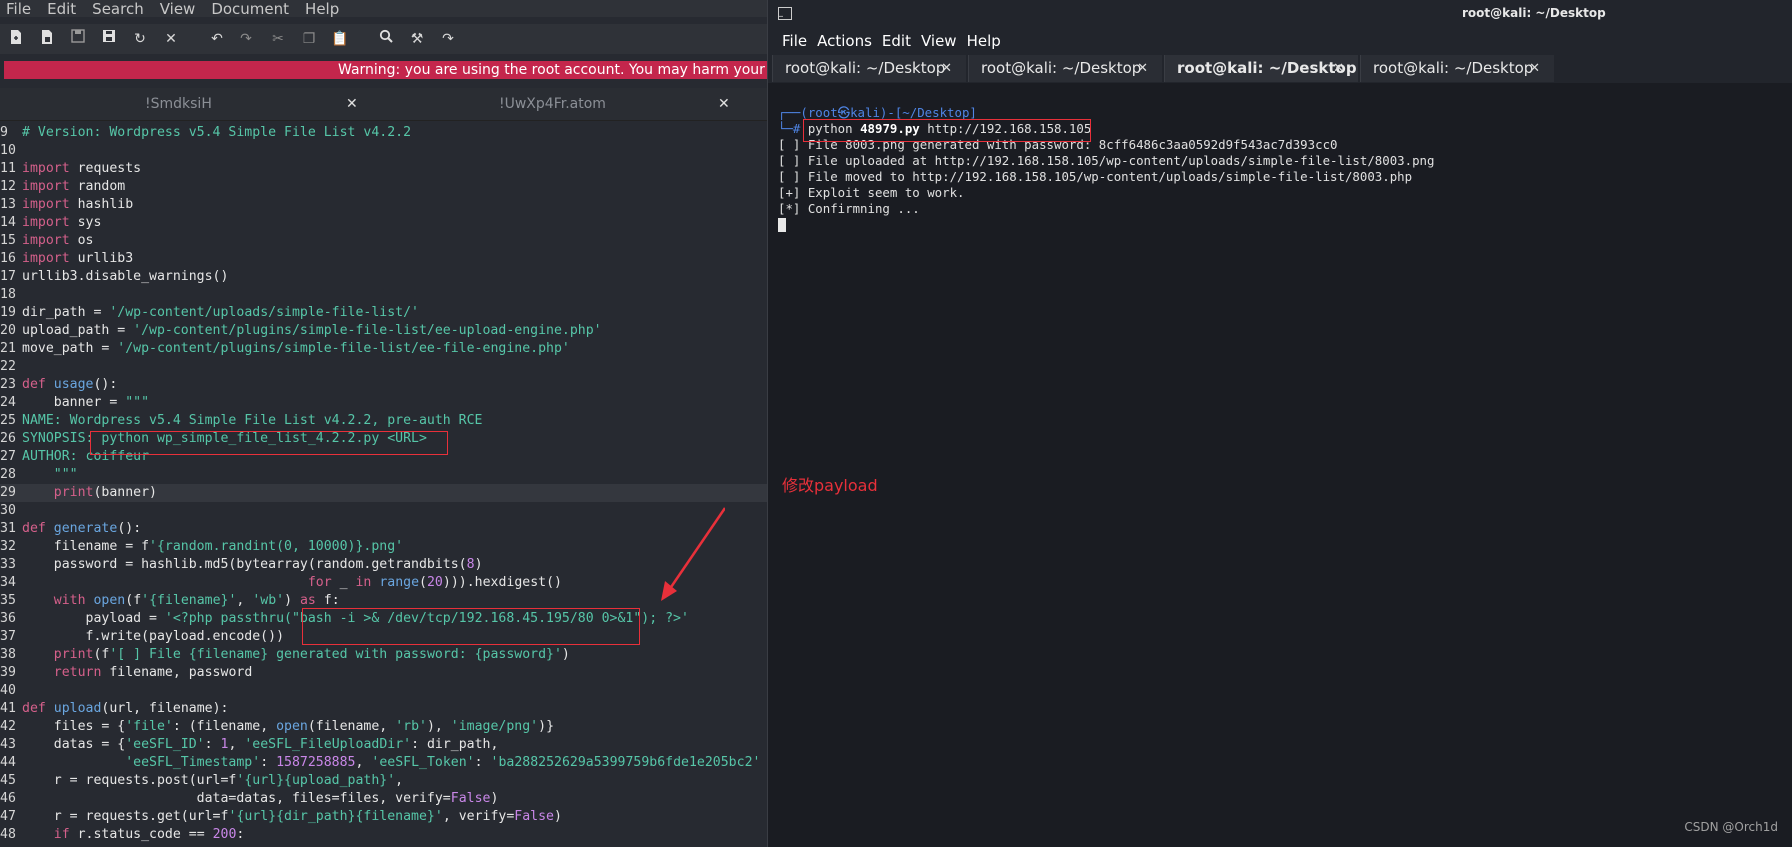  Describe the element at coordinates (140, 39) in the screenshot. I see `reload-icon: ↻` at that location.